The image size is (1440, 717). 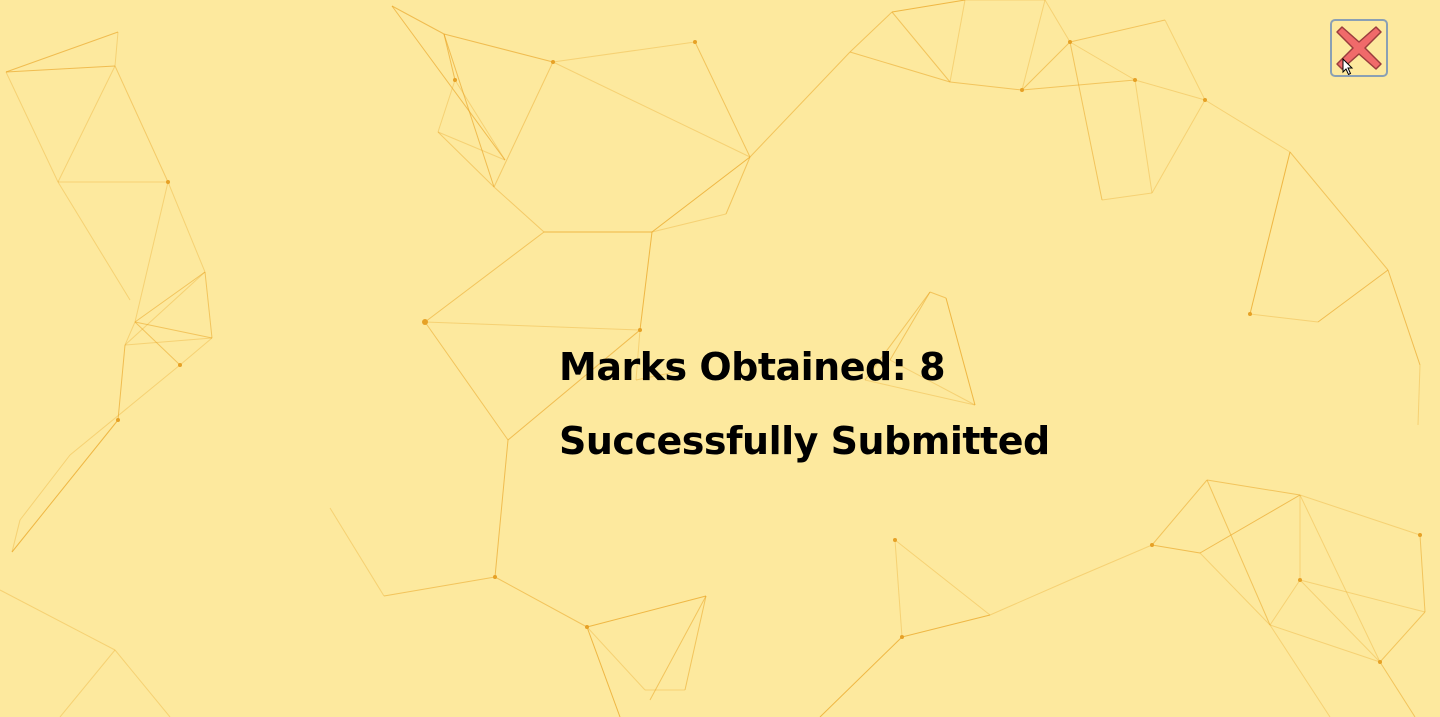 I want to click on close-button, so click(x=1359, y=48).